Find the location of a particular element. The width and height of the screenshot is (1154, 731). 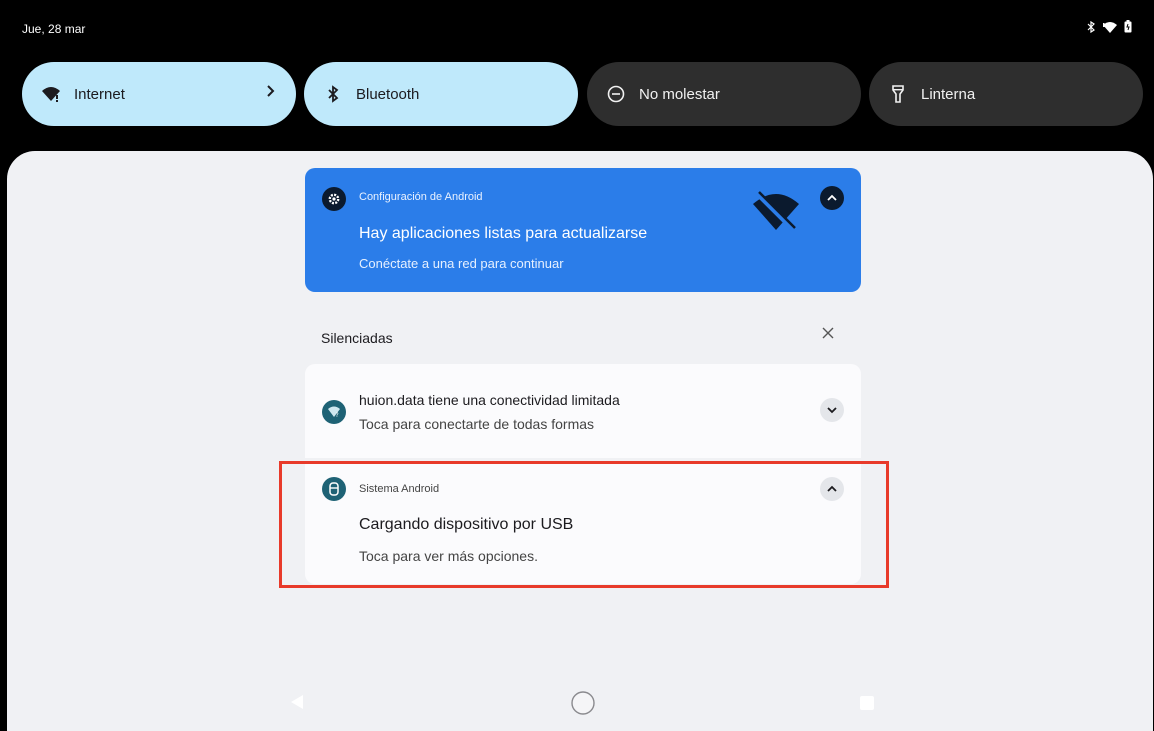

expand-button is located at coordinates (832, 410).